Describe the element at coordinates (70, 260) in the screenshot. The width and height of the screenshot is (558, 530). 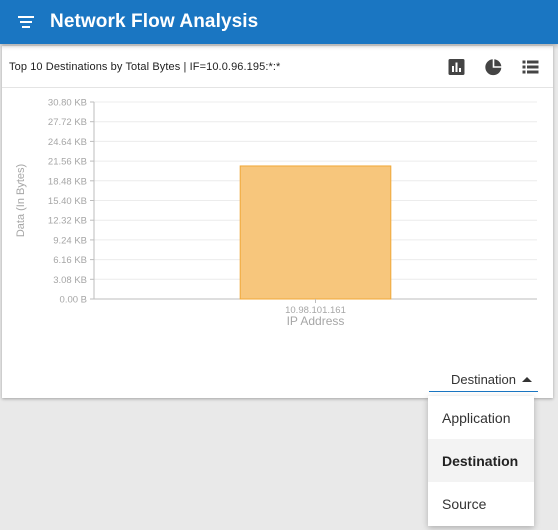
I see `y-tick-label: 6.16 KB` at that location.